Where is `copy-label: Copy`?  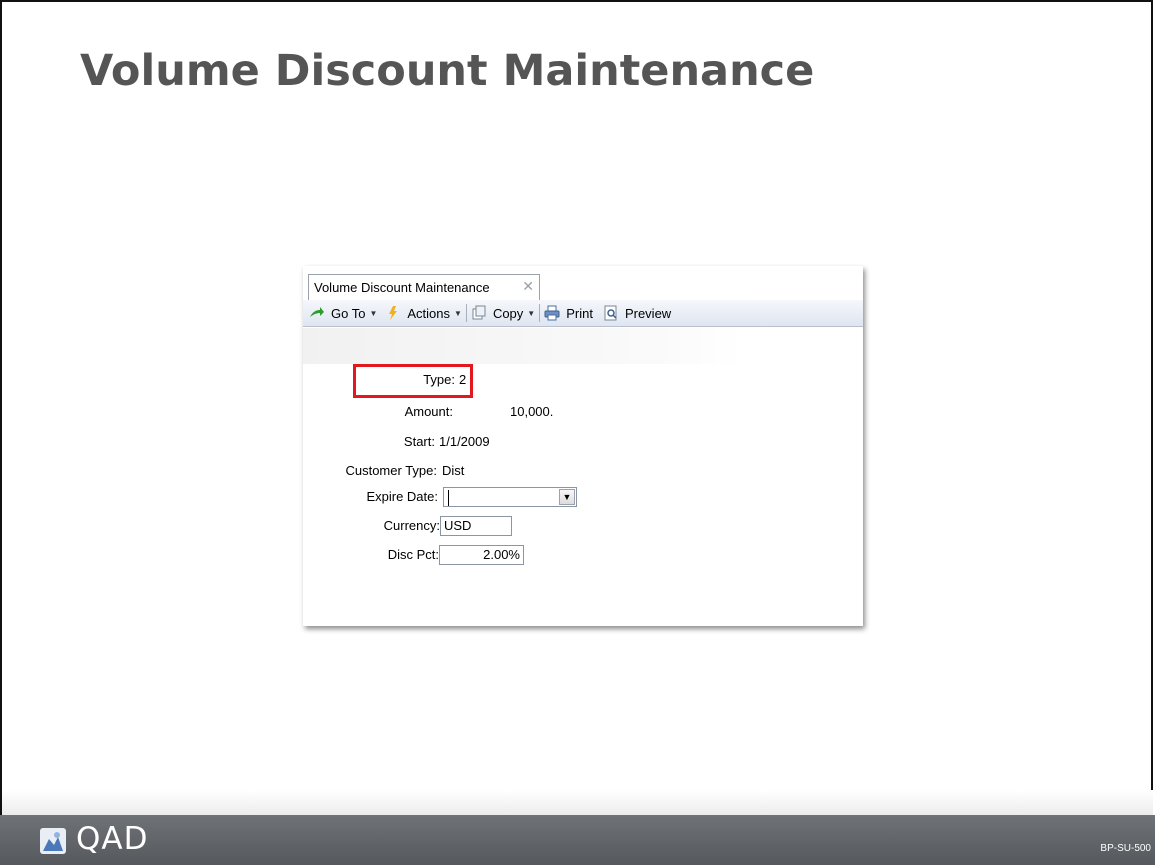
copy-label: Copy is located at coordinates (508, 313).